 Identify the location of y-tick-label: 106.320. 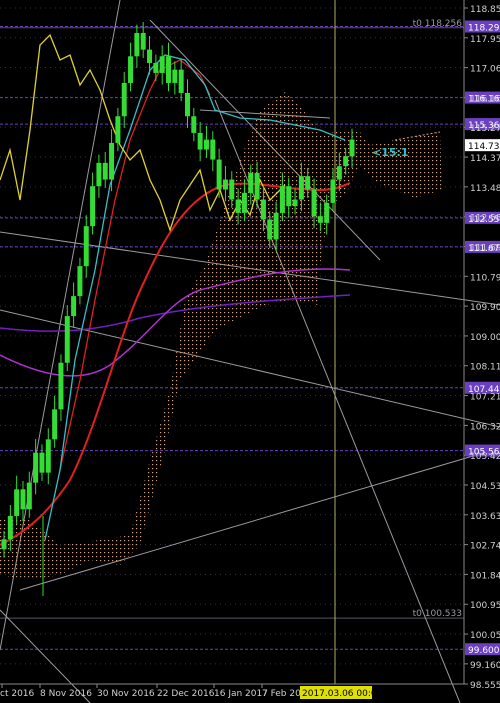
(485, 427).